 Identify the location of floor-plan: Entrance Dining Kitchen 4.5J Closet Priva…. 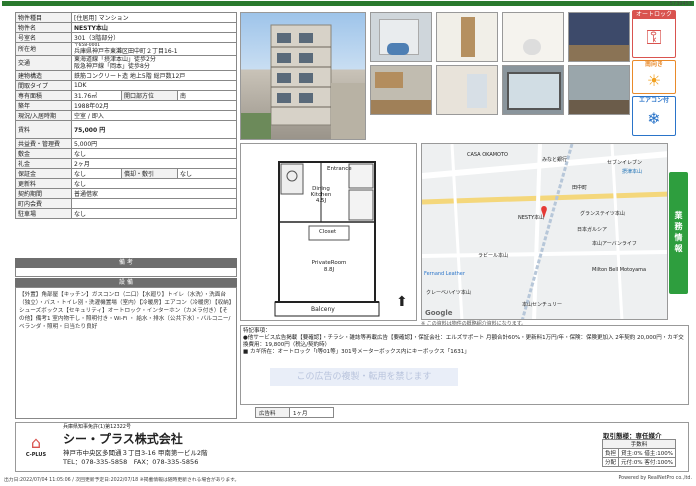
(328, 232).